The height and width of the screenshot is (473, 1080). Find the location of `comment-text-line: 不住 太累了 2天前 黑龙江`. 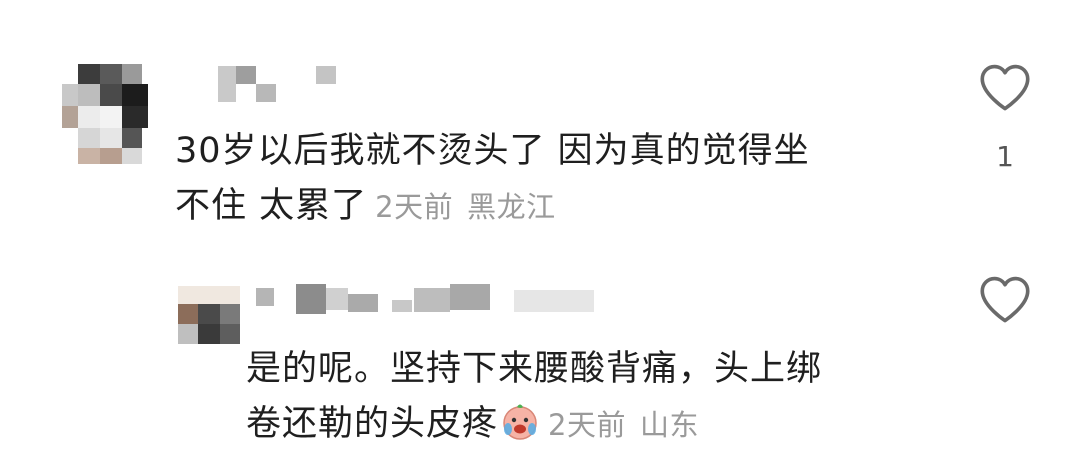

comment-text-line: 不住 太累了 2天前 黑龙江 is located at coordinates (555, 207).